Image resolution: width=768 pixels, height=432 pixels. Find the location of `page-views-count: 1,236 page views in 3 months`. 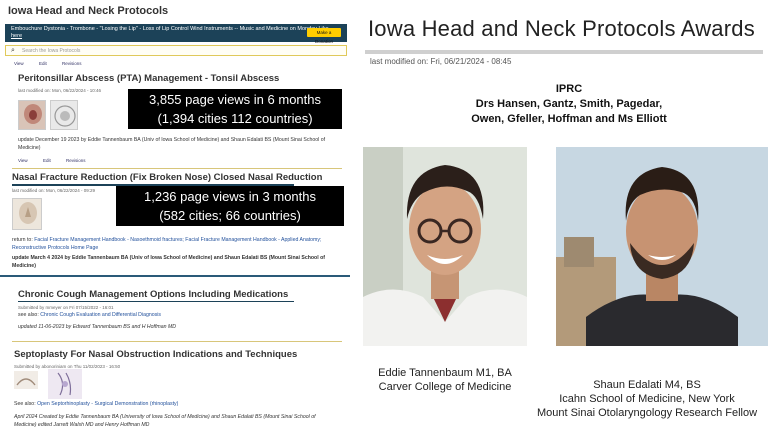

page-views-count: 1,236 page views in 3 months is located at coordinates (230, 196).